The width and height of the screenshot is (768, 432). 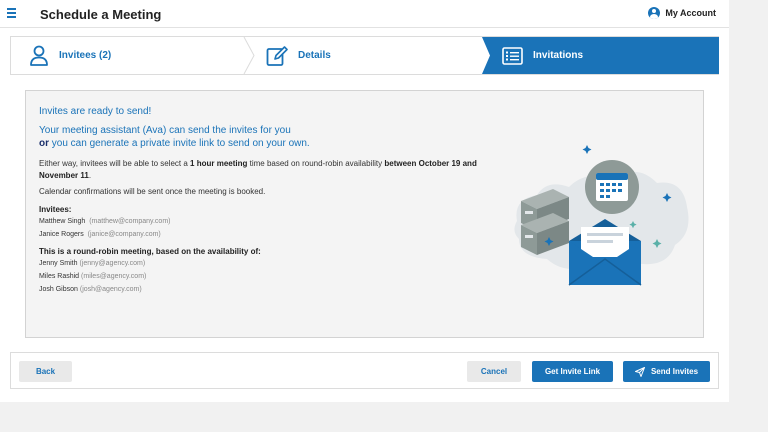 I want to click on top-bar: Schedule a Meeting My Account, so click(x=364, y=14).